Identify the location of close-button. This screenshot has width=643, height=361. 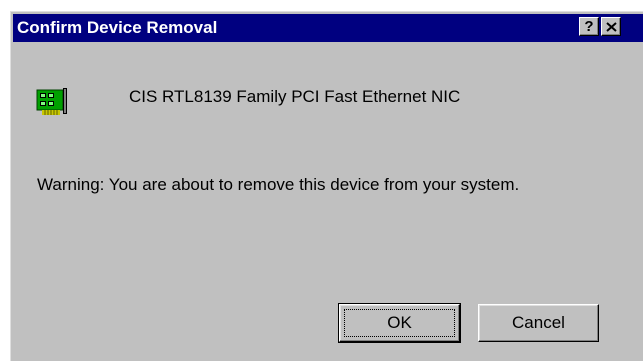
(611, 26).